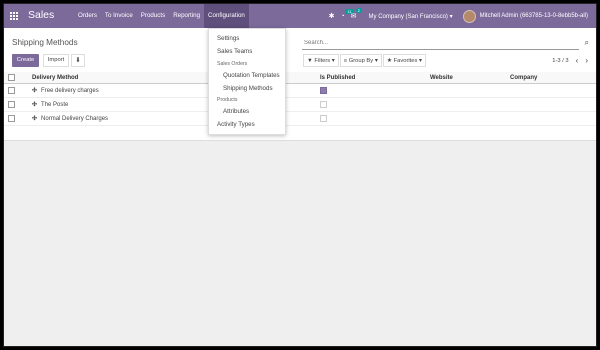 The height and width of the screenshot is (350, 600). Describe the element at coordinates (408, 16) in the screenshot. I see `company-name: My Company (San Francisco)` at that location.